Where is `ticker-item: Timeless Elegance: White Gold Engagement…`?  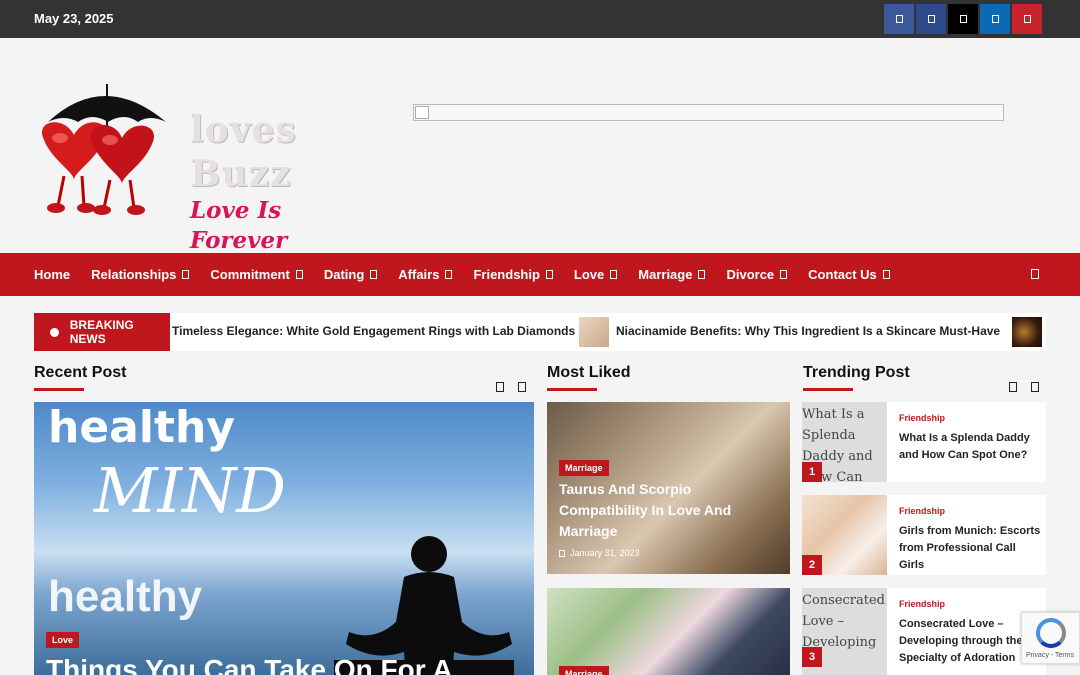 ticker-item: Timeless Elegance: White Gold Engagement… is located at coordinates (373, 331).